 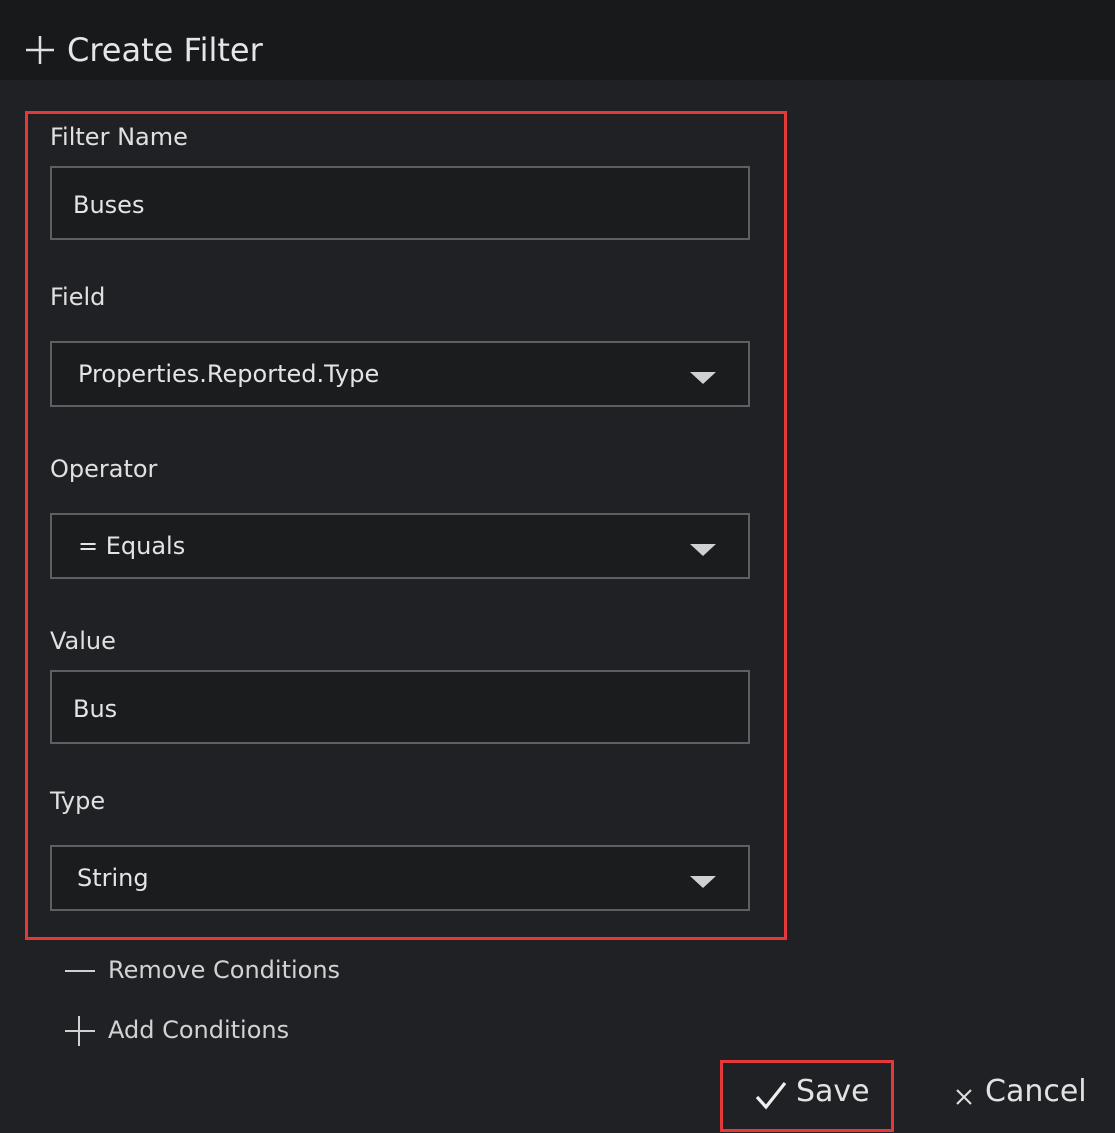 I want to click on filter-name-input: Buses, so click(x=400, y=203).